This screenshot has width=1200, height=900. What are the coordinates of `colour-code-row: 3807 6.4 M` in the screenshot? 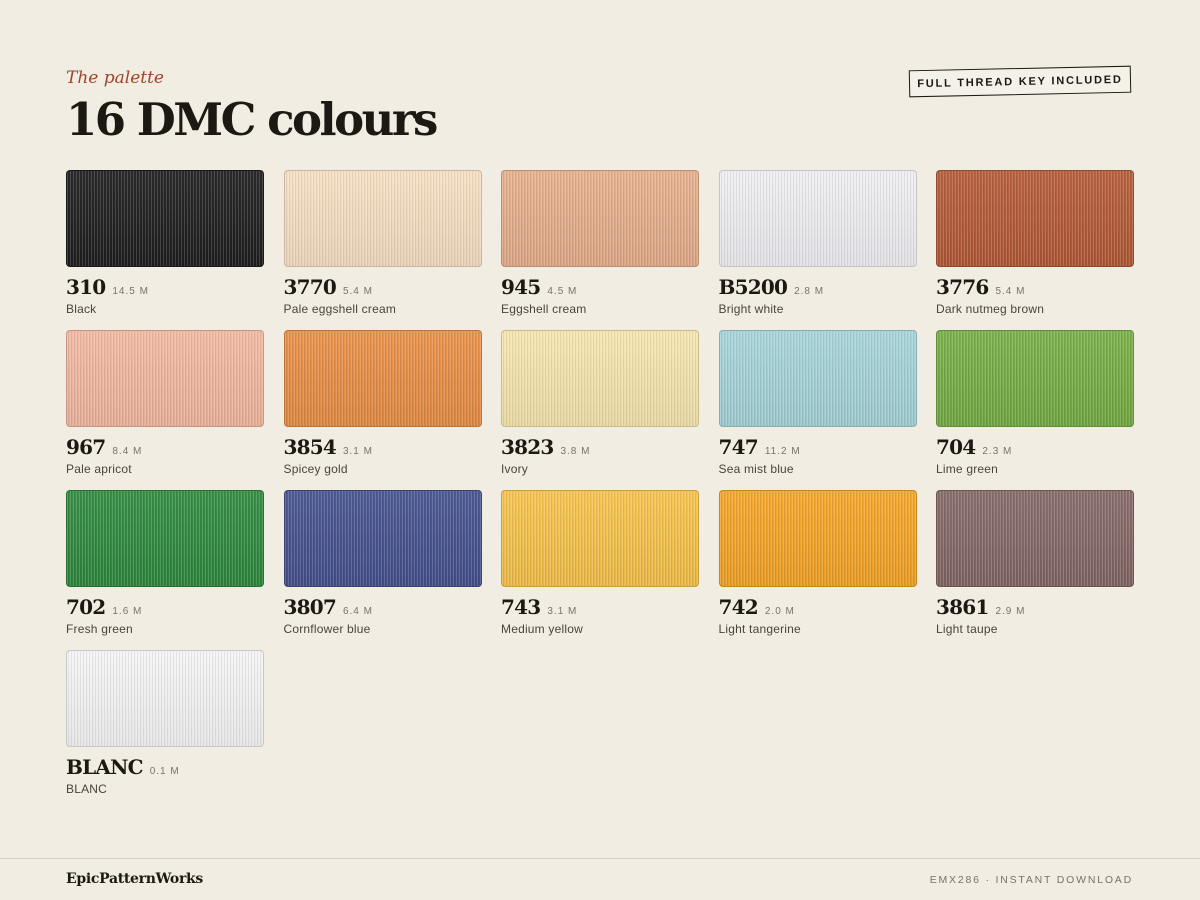 It's located at (383, 607).